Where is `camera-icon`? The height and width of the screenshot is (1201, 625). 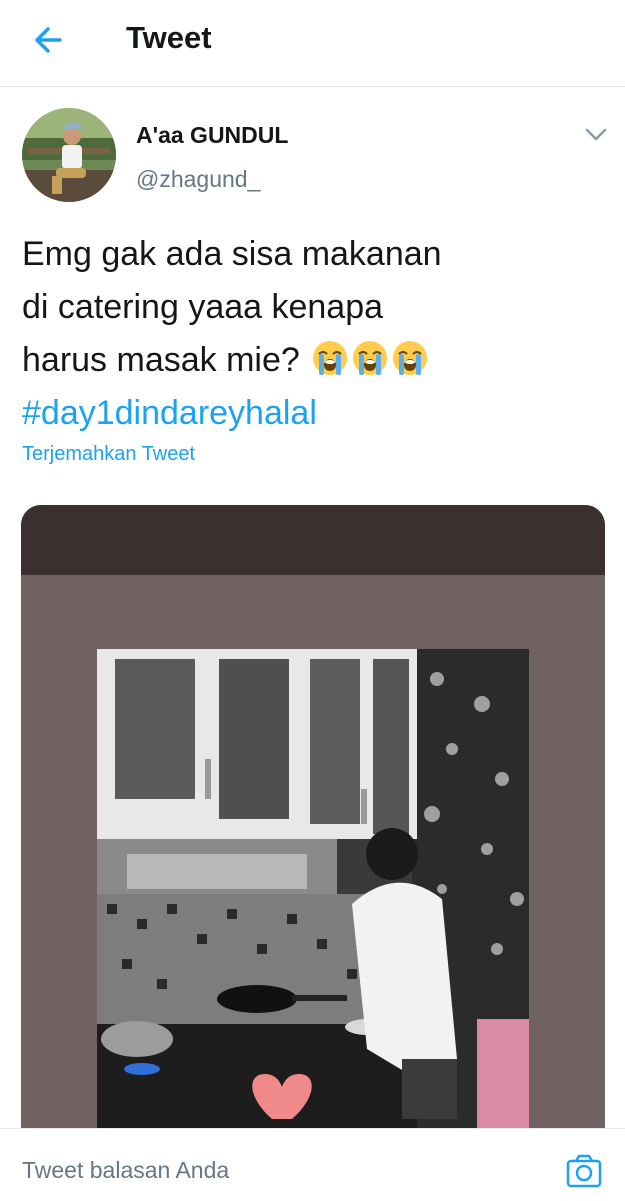
camera-icon is located at coordinates (584, 1171).